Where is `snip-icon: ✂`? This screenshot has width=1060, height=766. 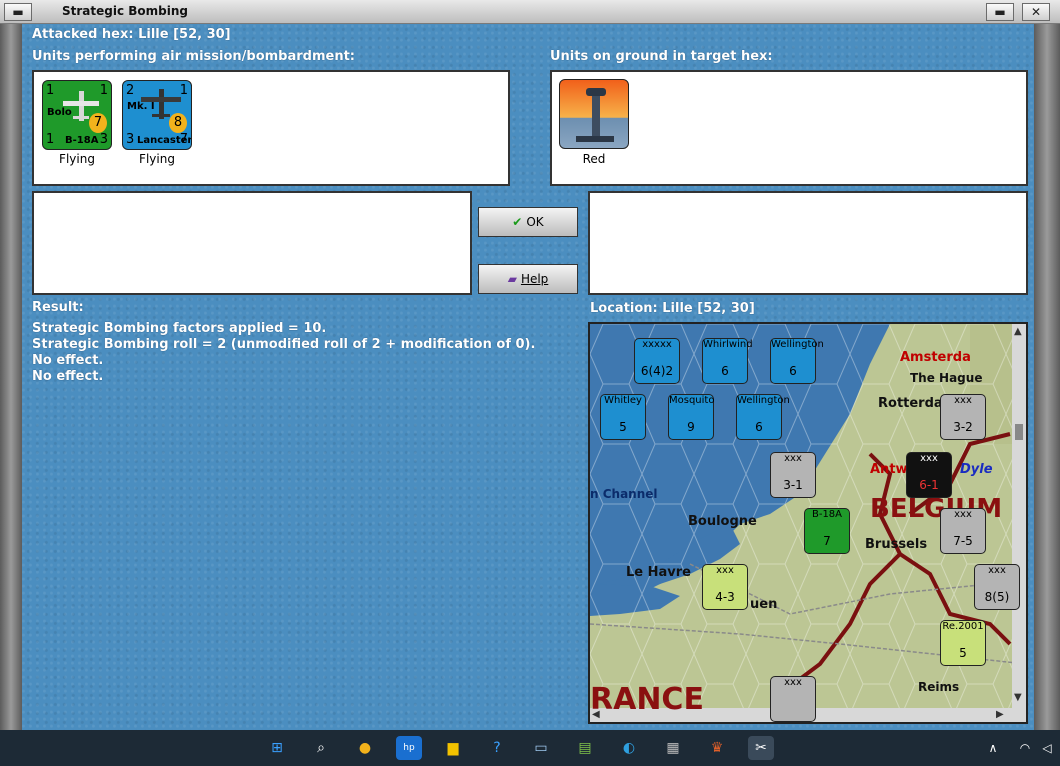 snip-icon: ✂ is located at coordinates (761, 748).